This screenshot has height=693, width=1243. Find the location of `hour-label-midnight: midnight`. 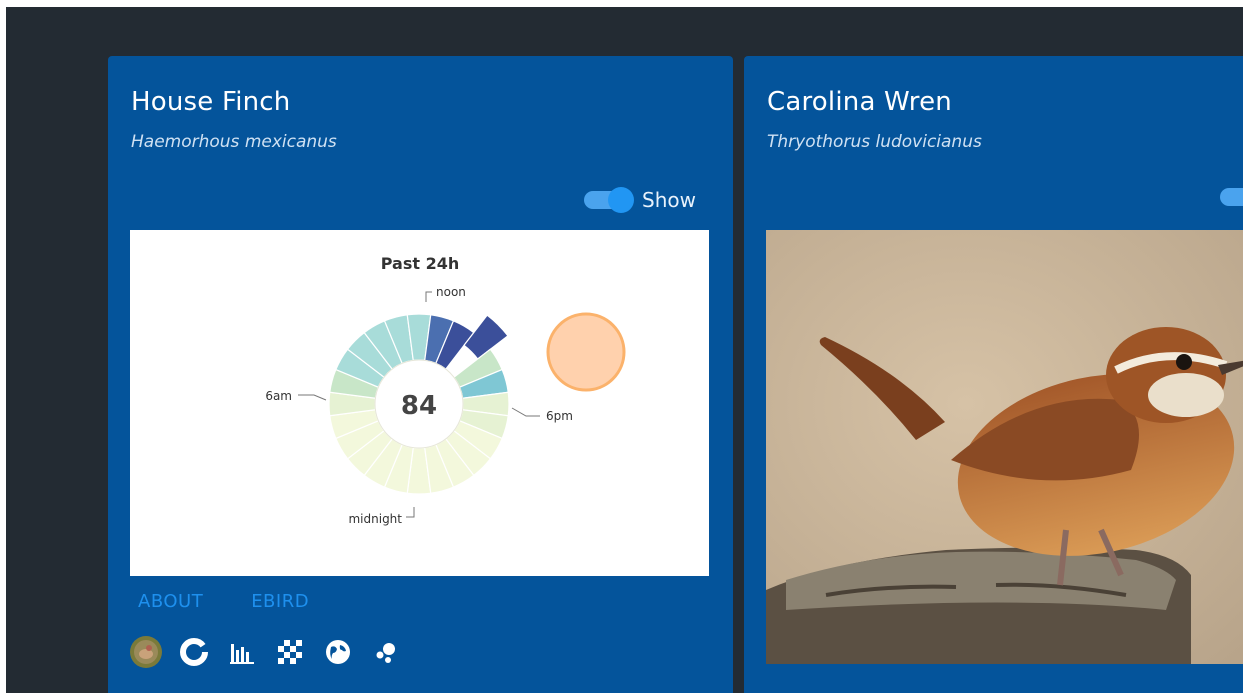

hour-label-midnight: midnight is located at coordinates (375, 519).